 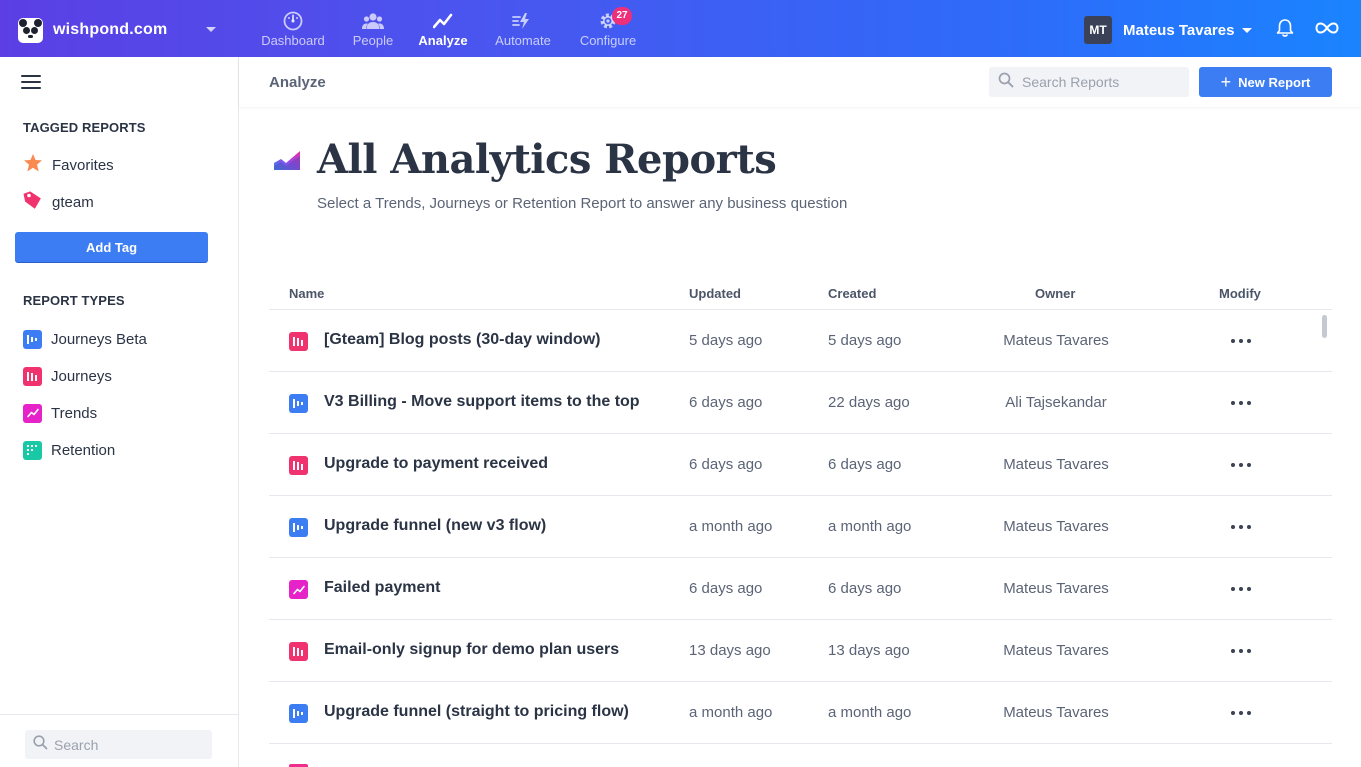 I want to click on sidebar-item-favorites: Favorites, so click(x=68, y=165).